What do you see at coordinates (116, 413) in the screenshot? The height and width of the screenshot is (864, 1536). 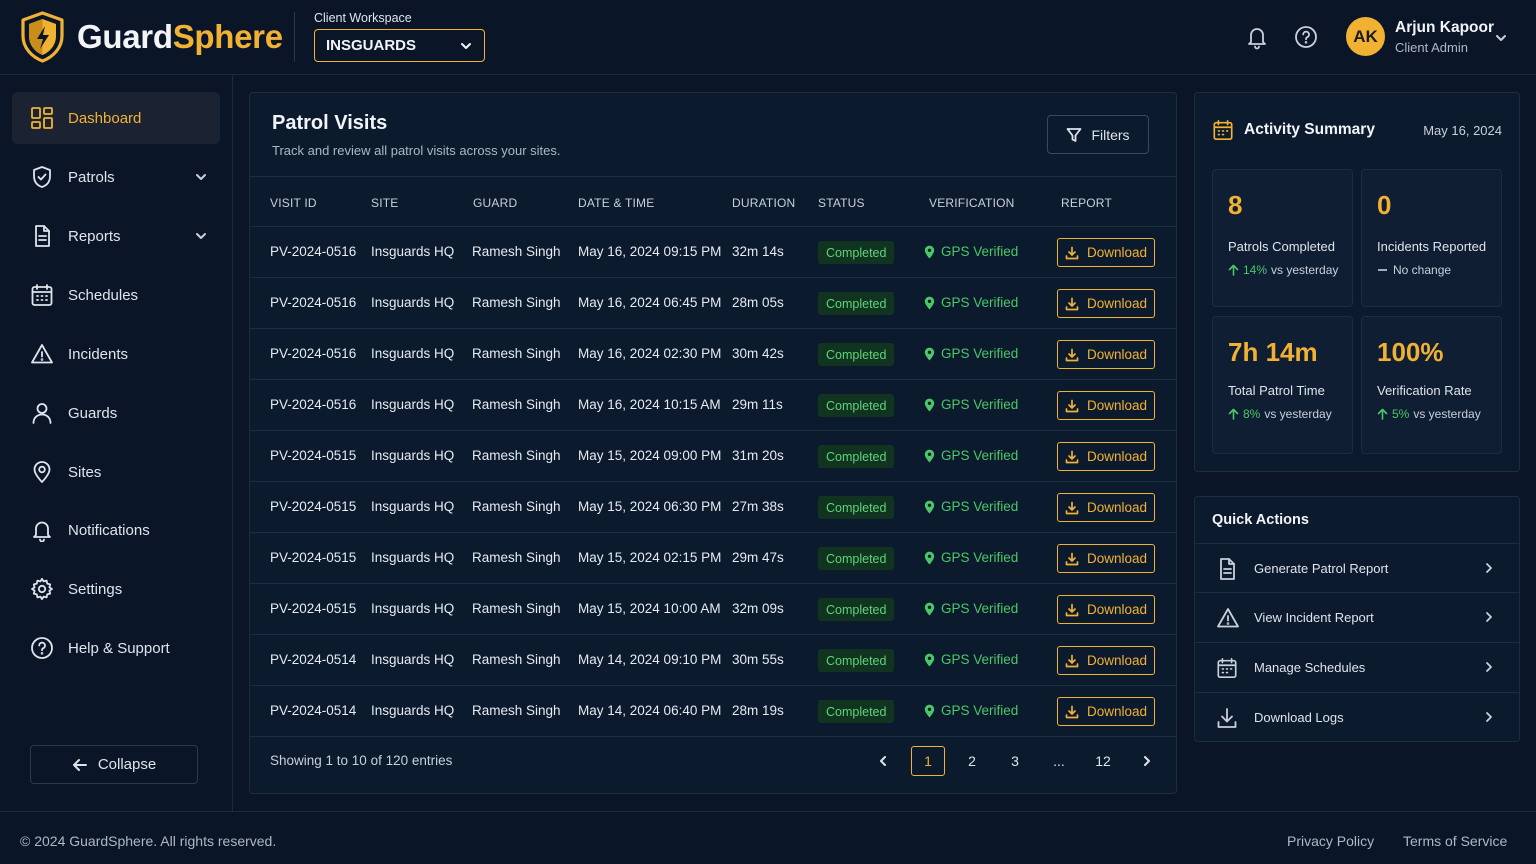 I see `sidebar-item-guards: Guards` at bounding box center [116, 413].